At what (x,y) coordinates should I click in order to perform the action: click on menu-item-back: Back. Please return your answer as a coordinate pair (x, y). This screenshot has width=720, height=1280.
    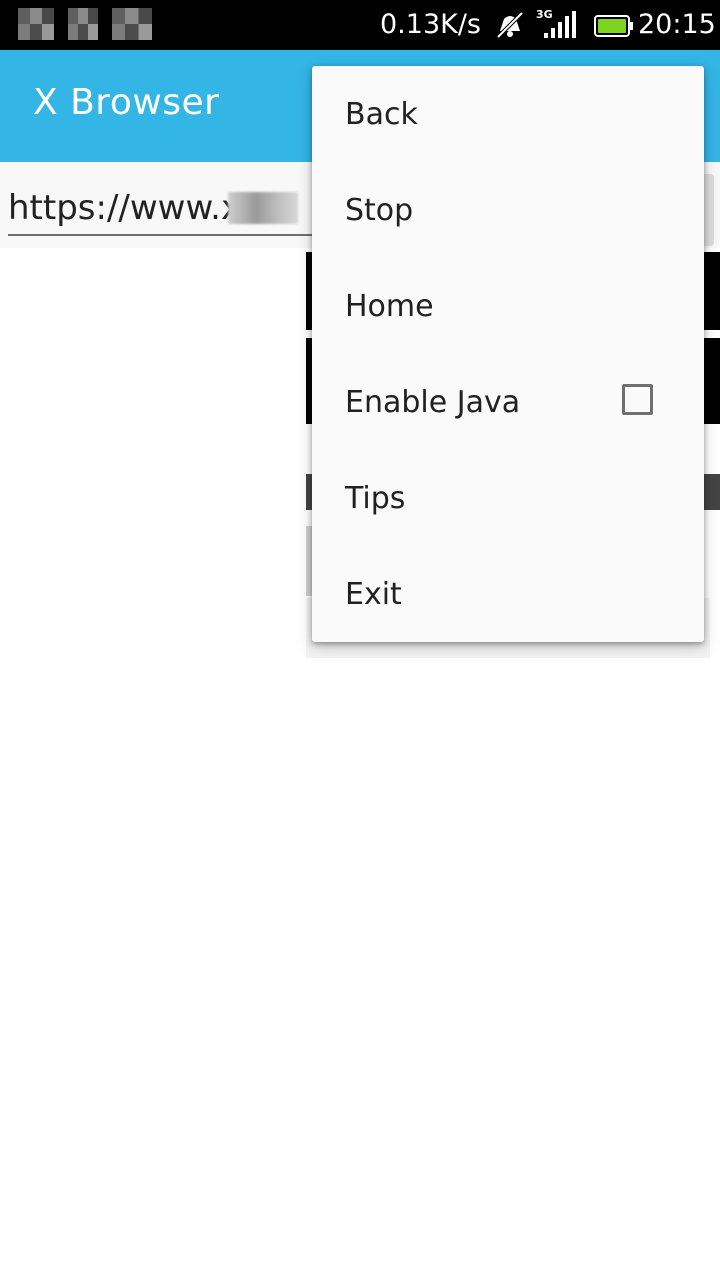
    Looking at the image, I should click on (508, 114).